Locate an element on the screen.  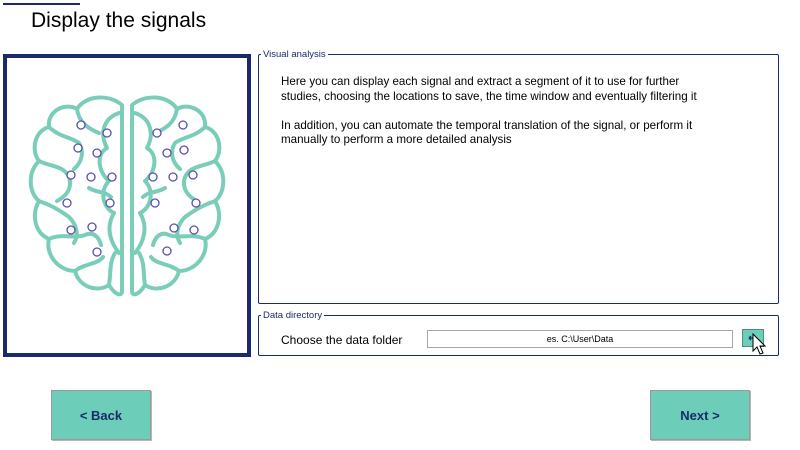
page-title: Display the signals is located at coordinates (119, 20).